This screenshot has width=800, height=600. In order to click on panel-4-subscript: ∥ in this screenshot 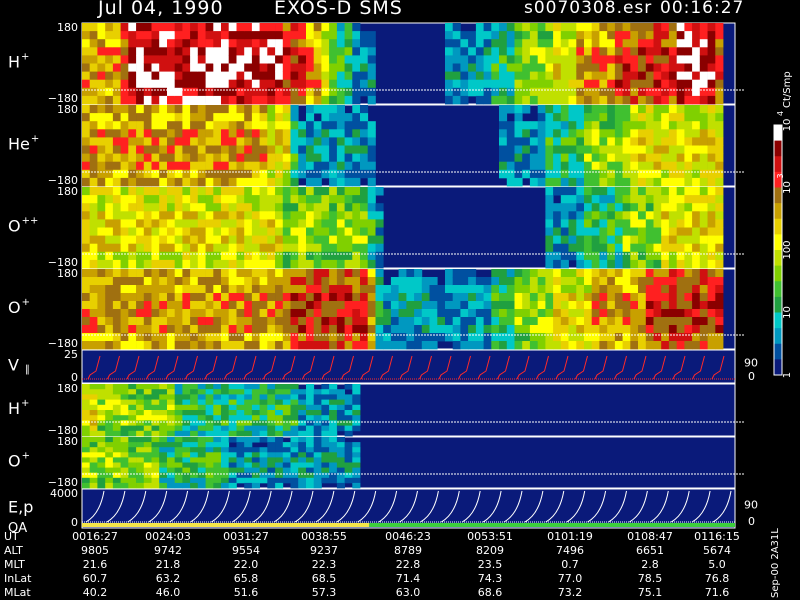, I will do `click(27, 370)`.